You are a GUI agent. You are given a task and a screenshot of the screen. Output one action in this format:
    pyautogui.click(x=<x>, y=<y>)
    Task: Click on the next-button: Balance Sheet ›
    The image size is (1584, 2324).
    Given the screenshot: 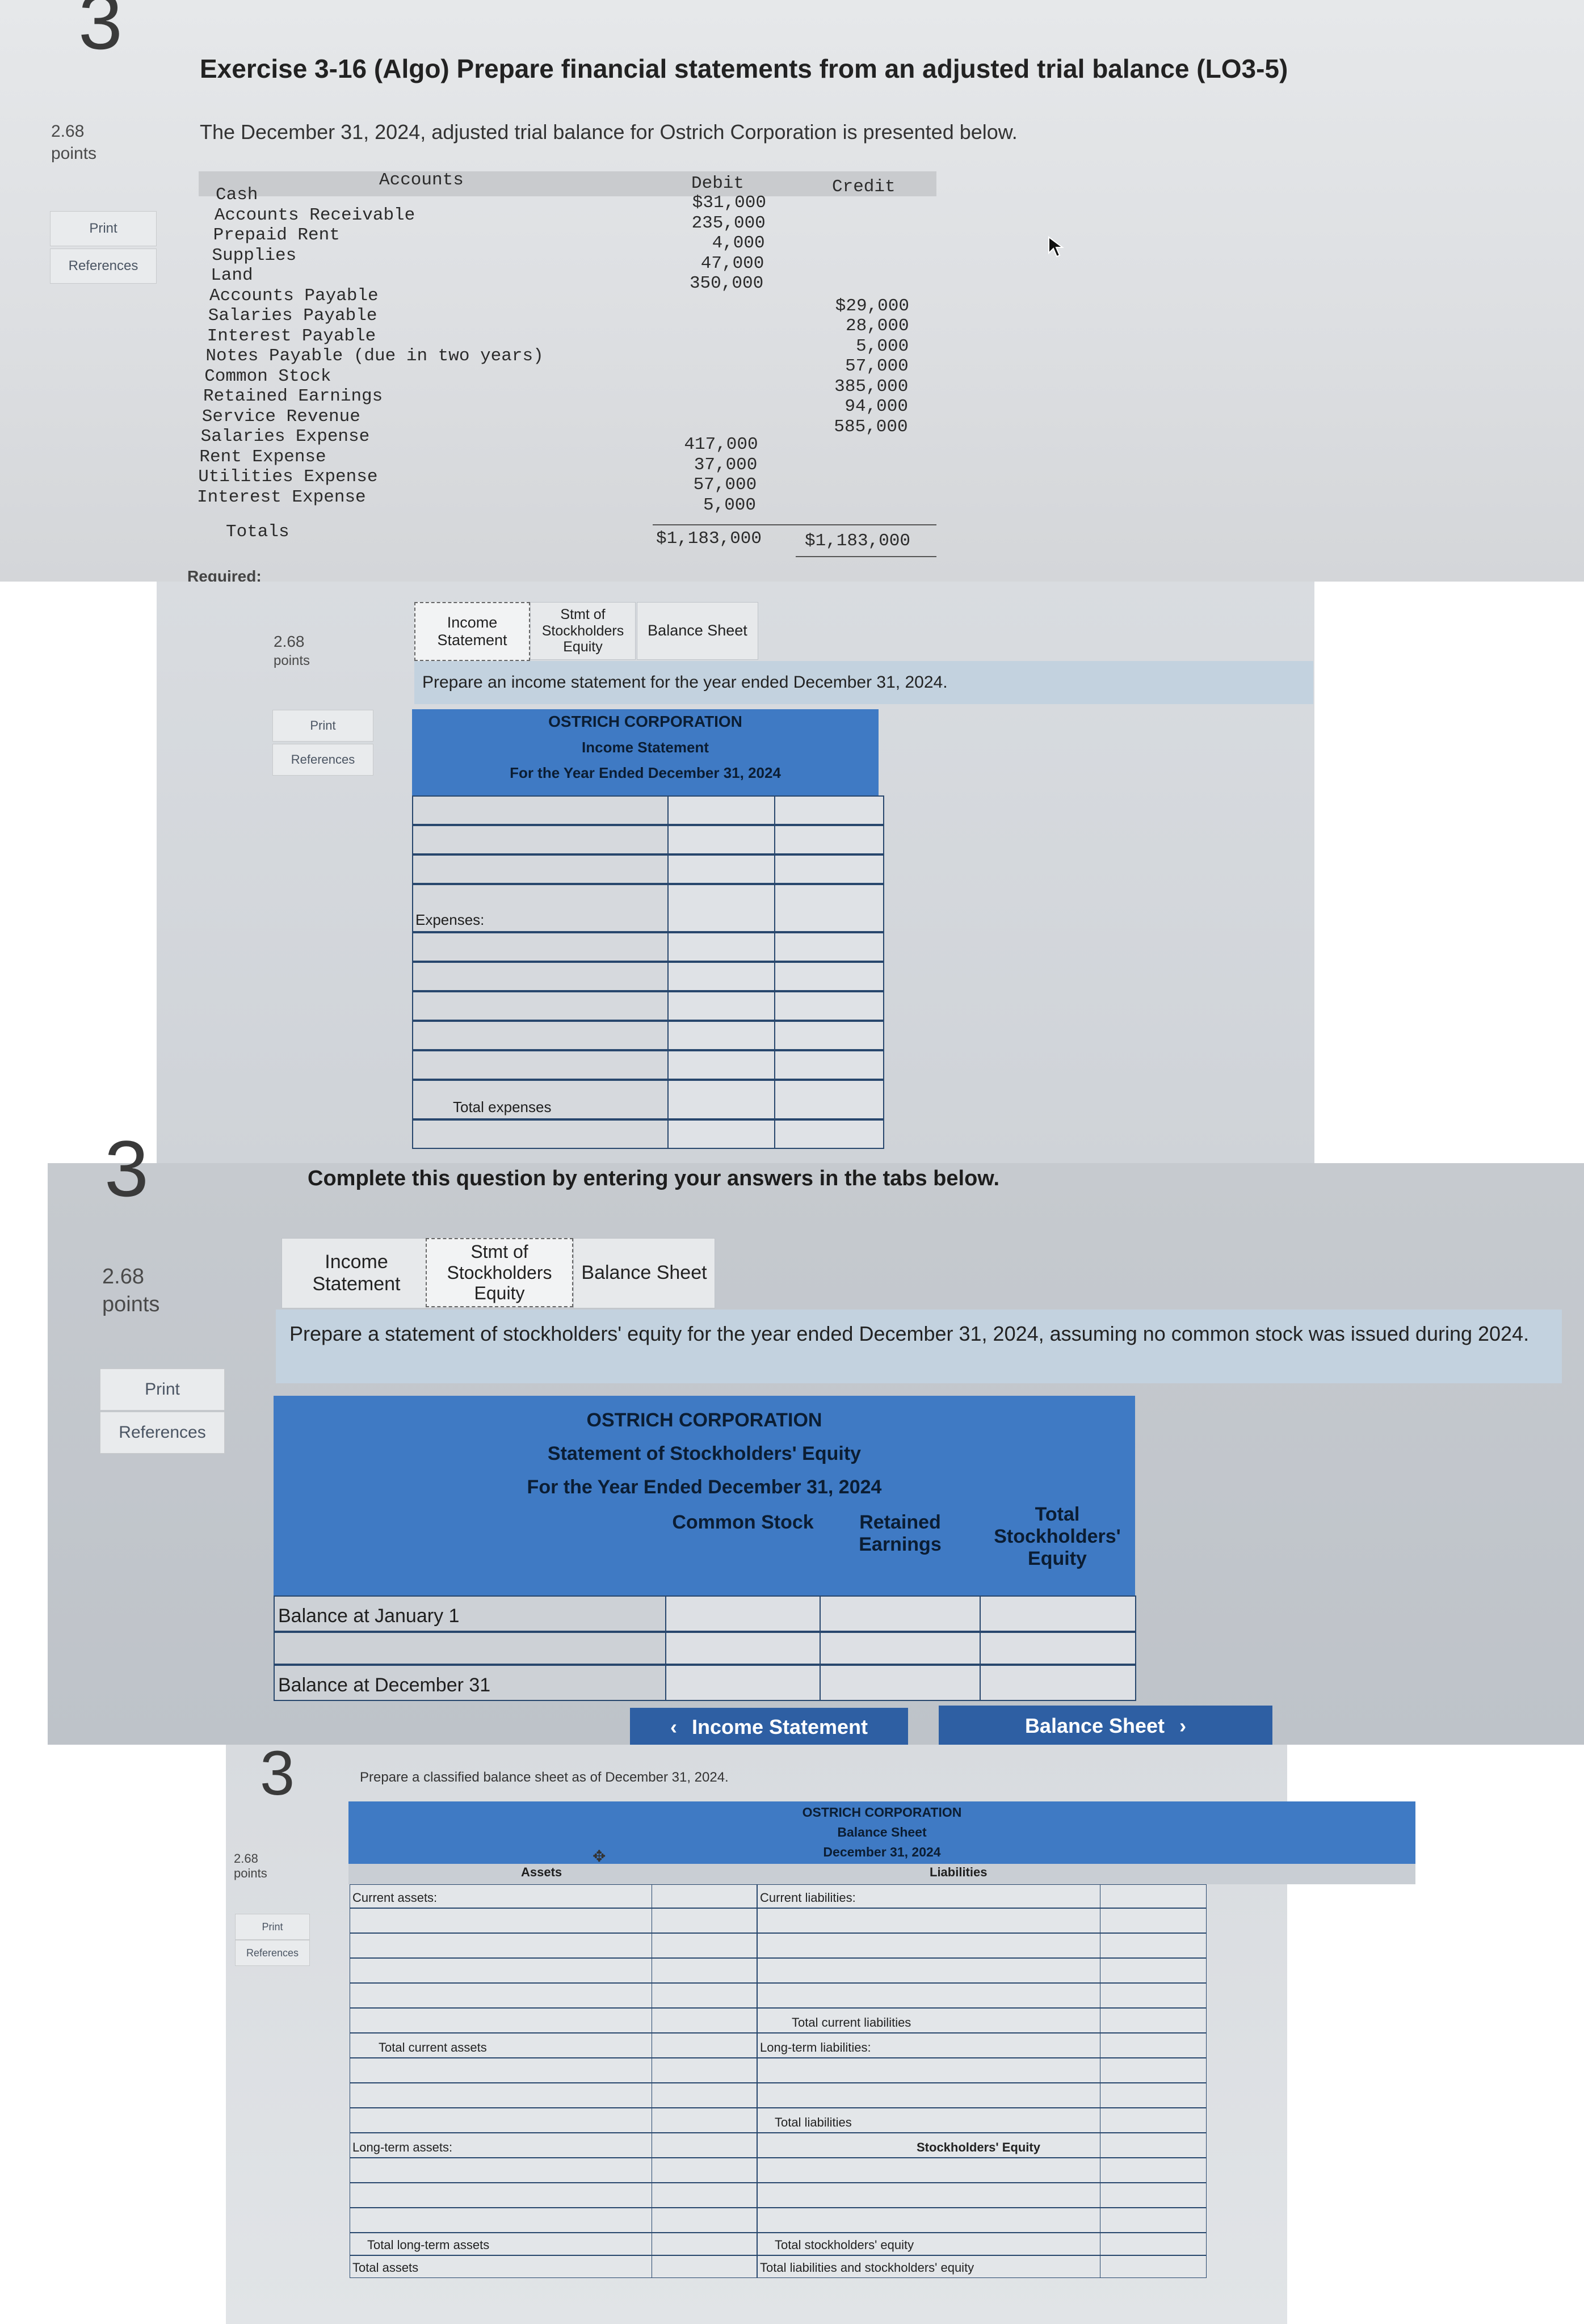 What is the action you would take?
    pyautogui.click(x=1105, y=1726)
    